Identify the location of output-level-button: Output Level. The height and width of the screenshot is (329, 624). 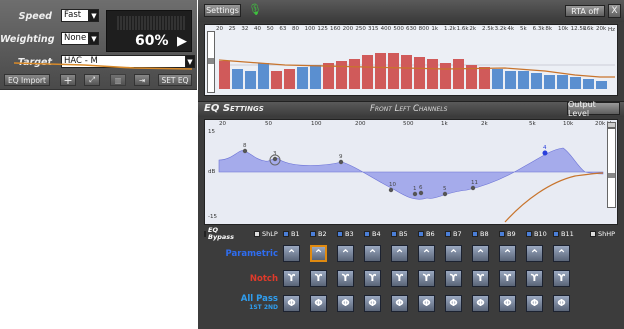
(593, 109).